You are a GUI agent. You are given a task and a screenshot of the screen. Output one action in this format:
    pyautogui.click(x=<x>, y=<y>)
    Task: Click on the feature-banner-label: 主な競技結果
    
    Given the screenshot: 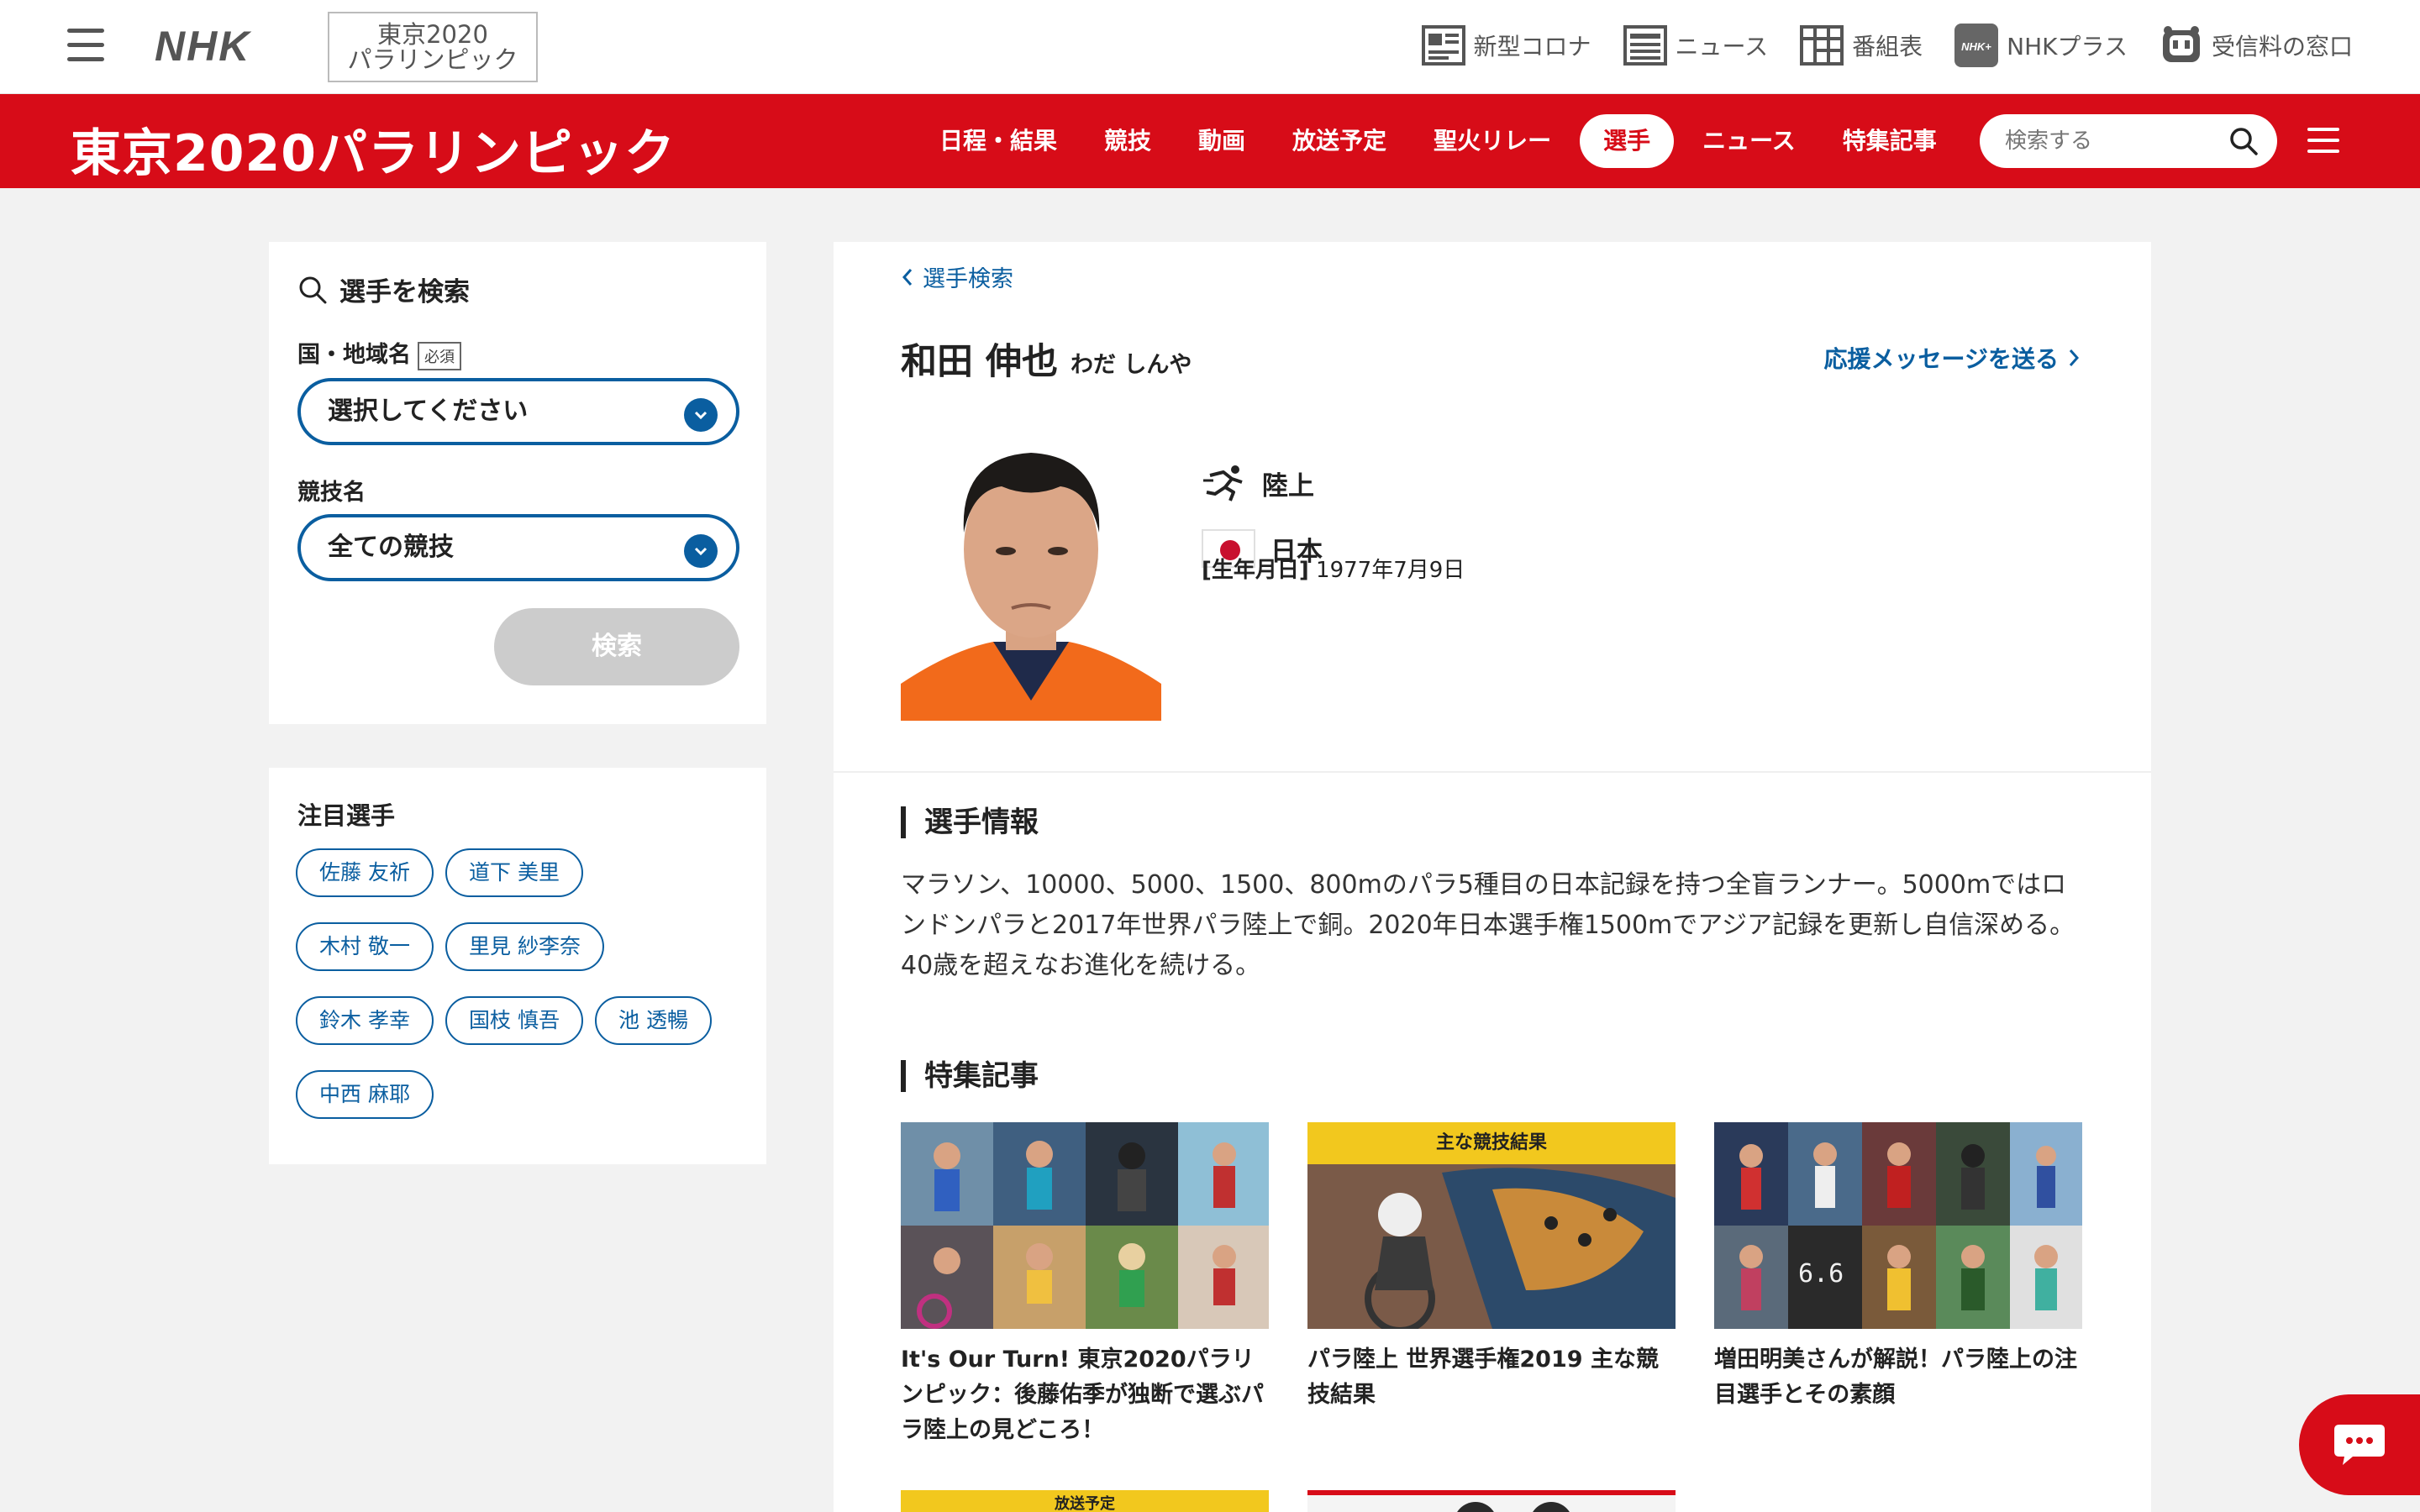 What is the action you would take?
    pyautogui.click(x=1491, y=1142)
    